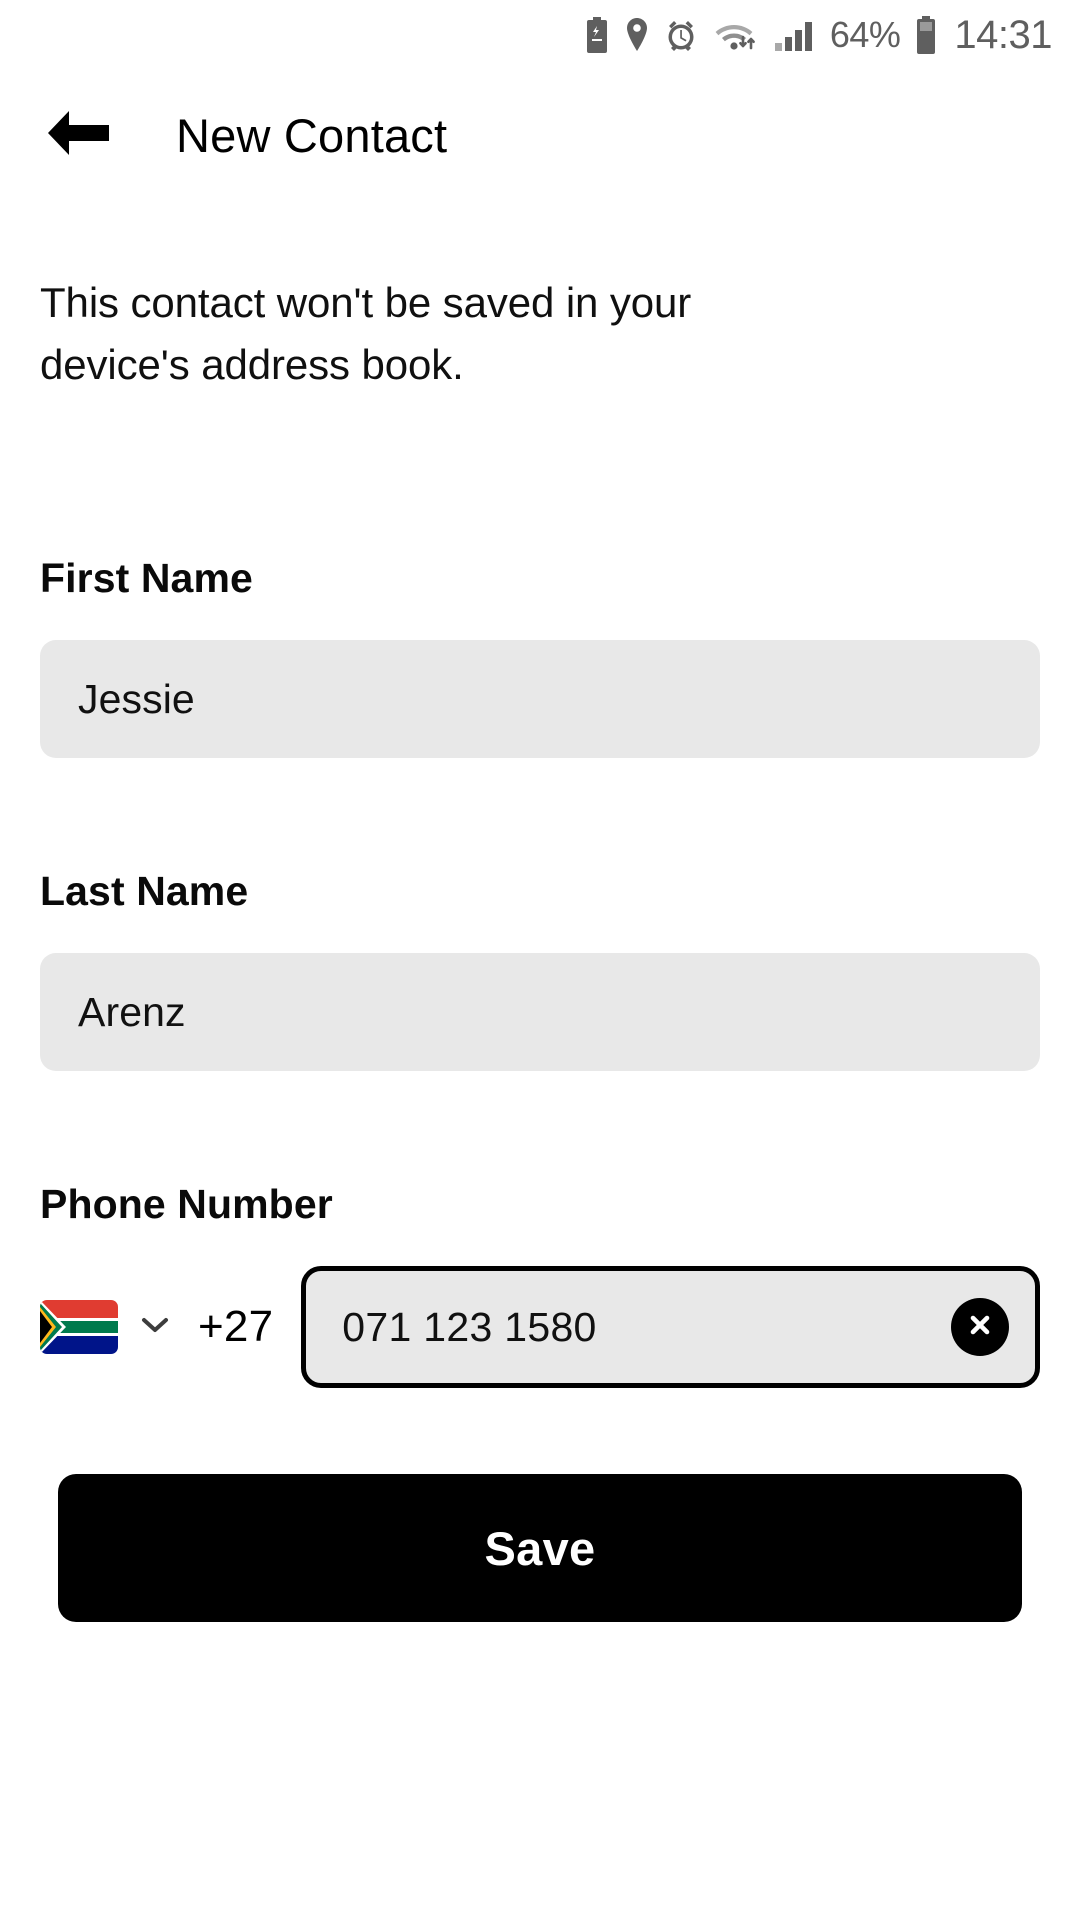  What do you see at coordinates (670, 1327) in the screenshot?
I see `phone-number-input: 071 123 1580` at bounding box center [670, 1327].